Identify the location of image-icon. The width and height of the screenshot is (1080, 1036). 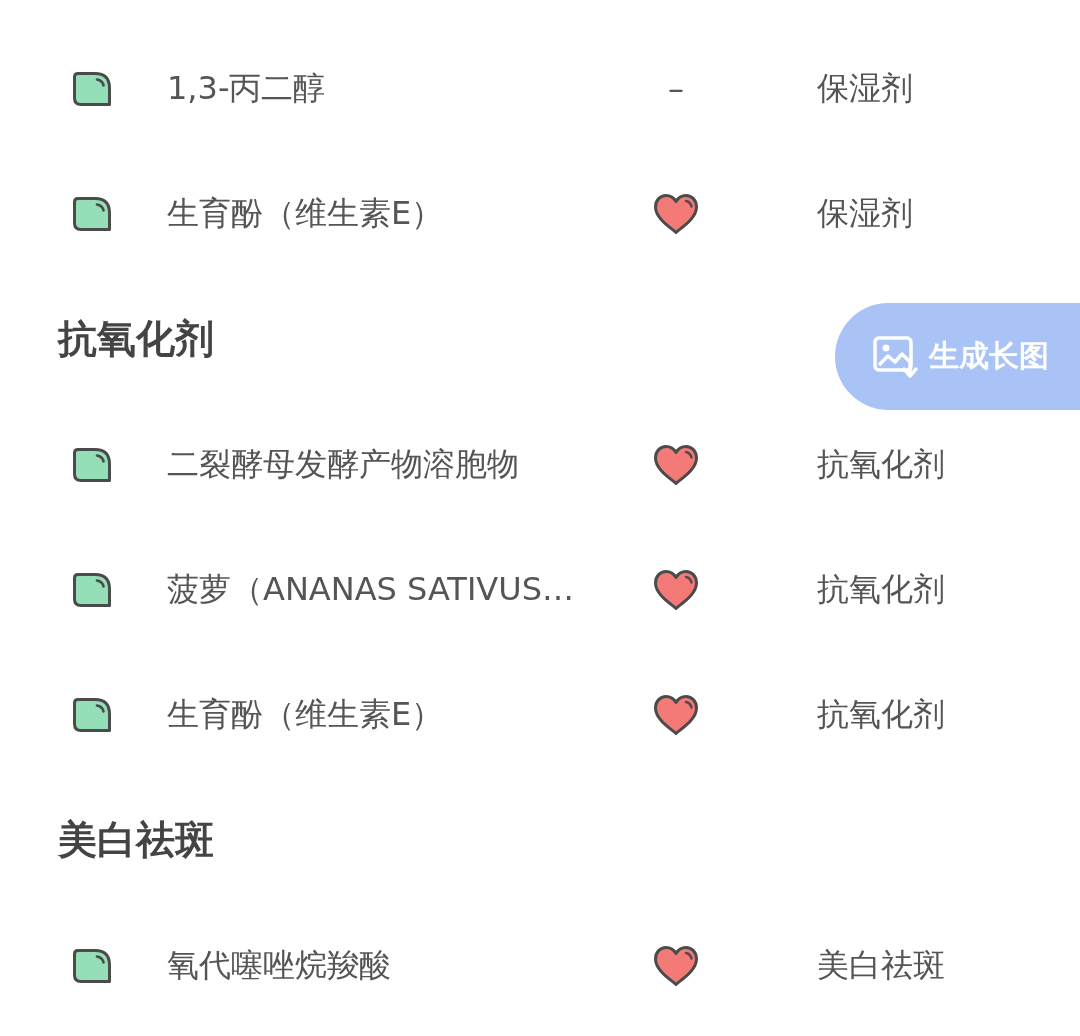
(896, 356).